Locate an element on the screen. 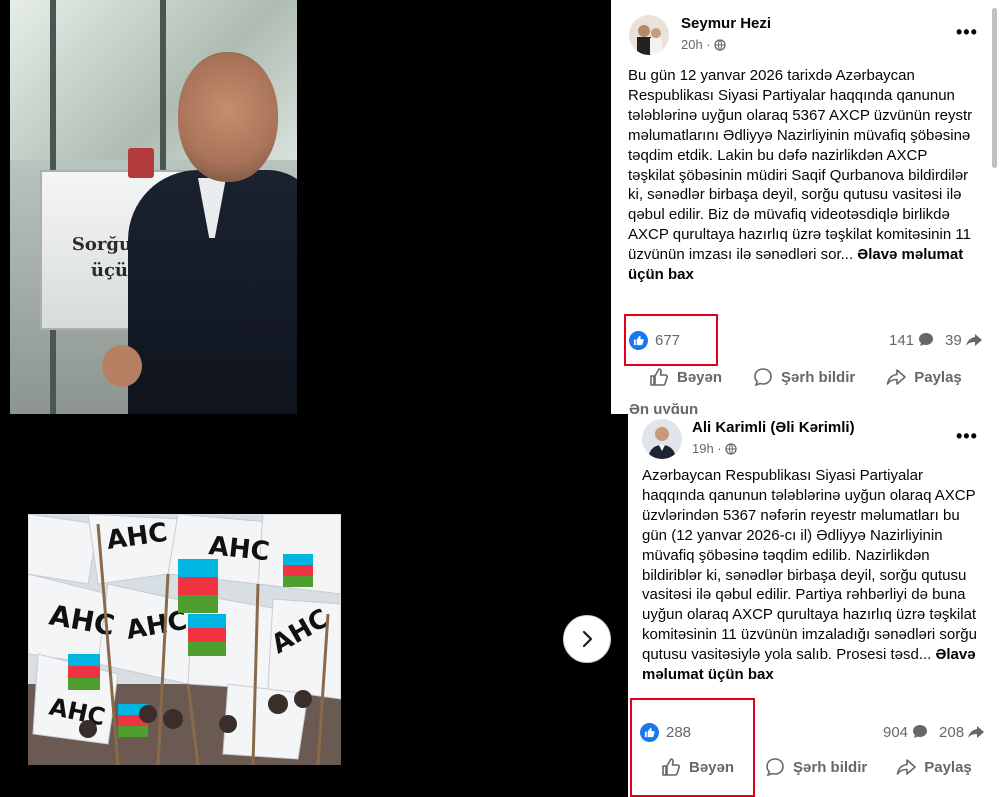  likes-count: 288 is located at coordinates (679, 732).